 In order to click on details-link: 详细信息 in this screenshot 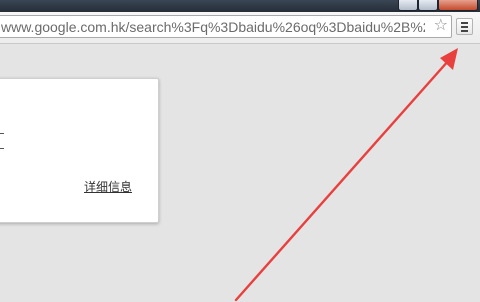, I will do `click(108, 187)`.